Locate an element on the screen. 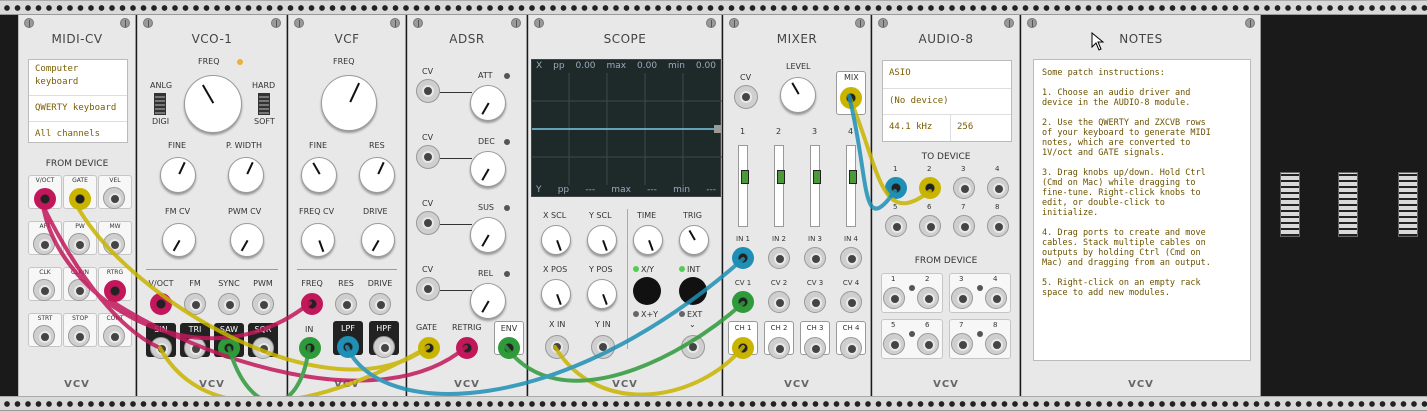 The width and height of the screenshot is (1427, 411). audio-input-jack is located at coordinates (310, 348).